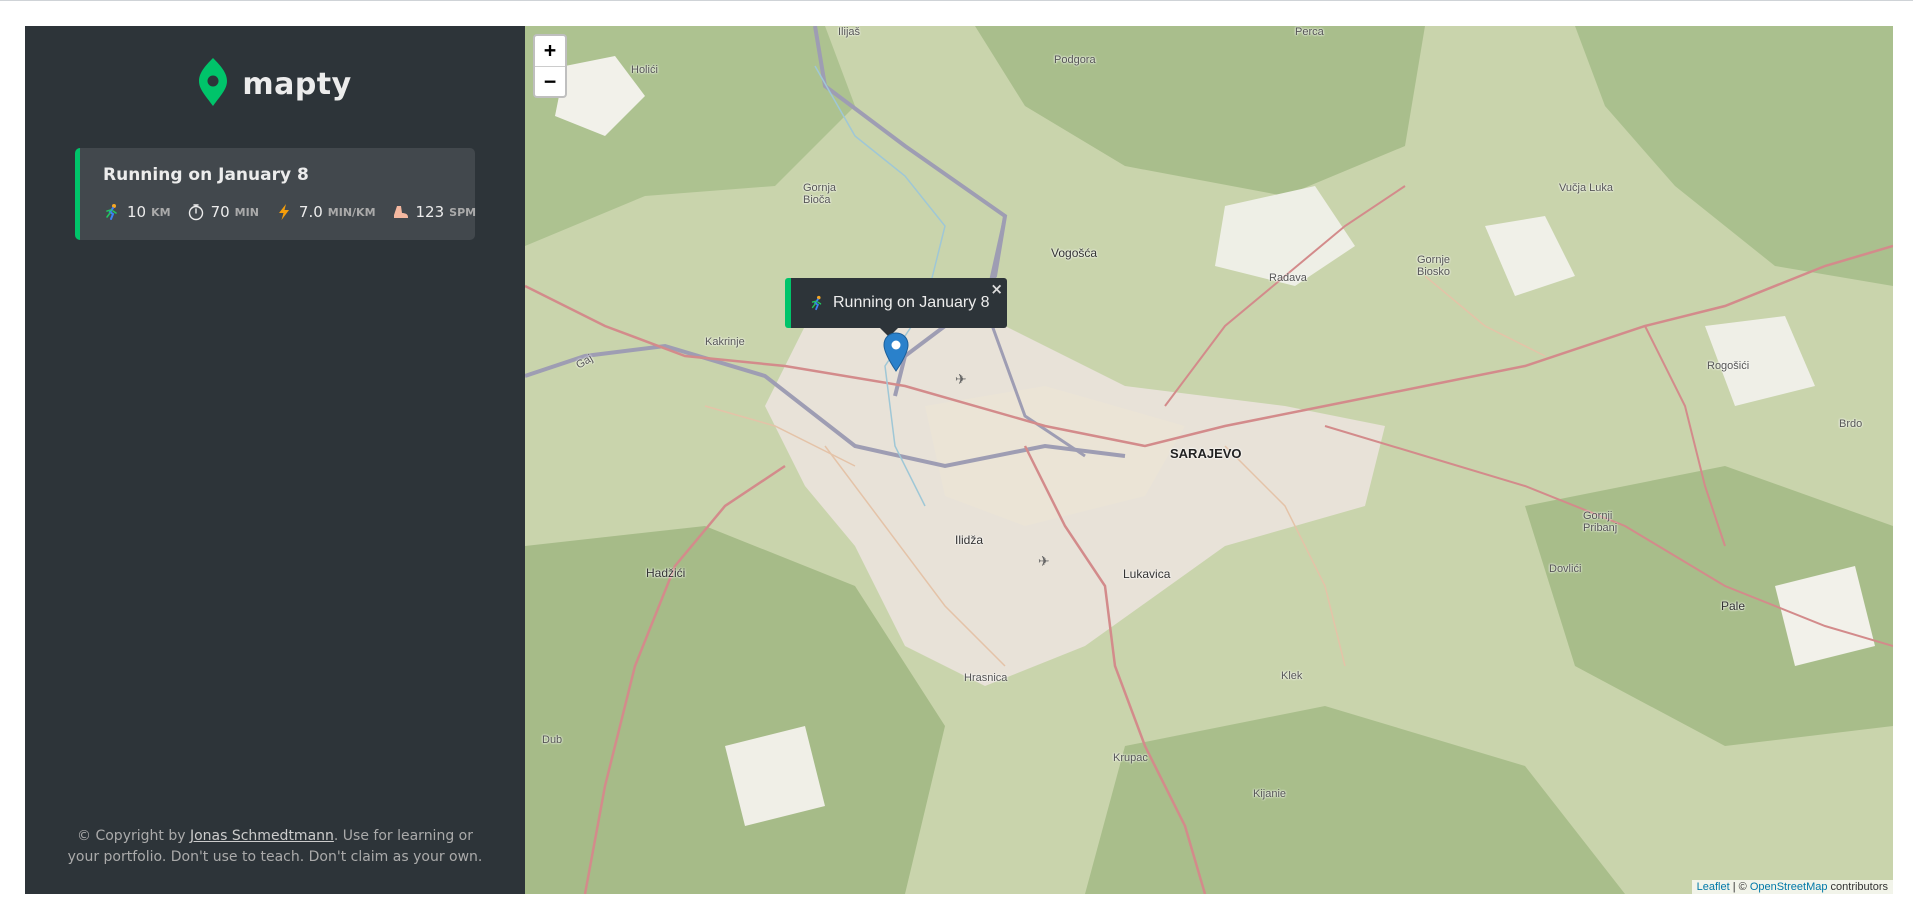 The image size is (1913, 916). I want to click on workout-title: Running on January 8, so click(206, 175).